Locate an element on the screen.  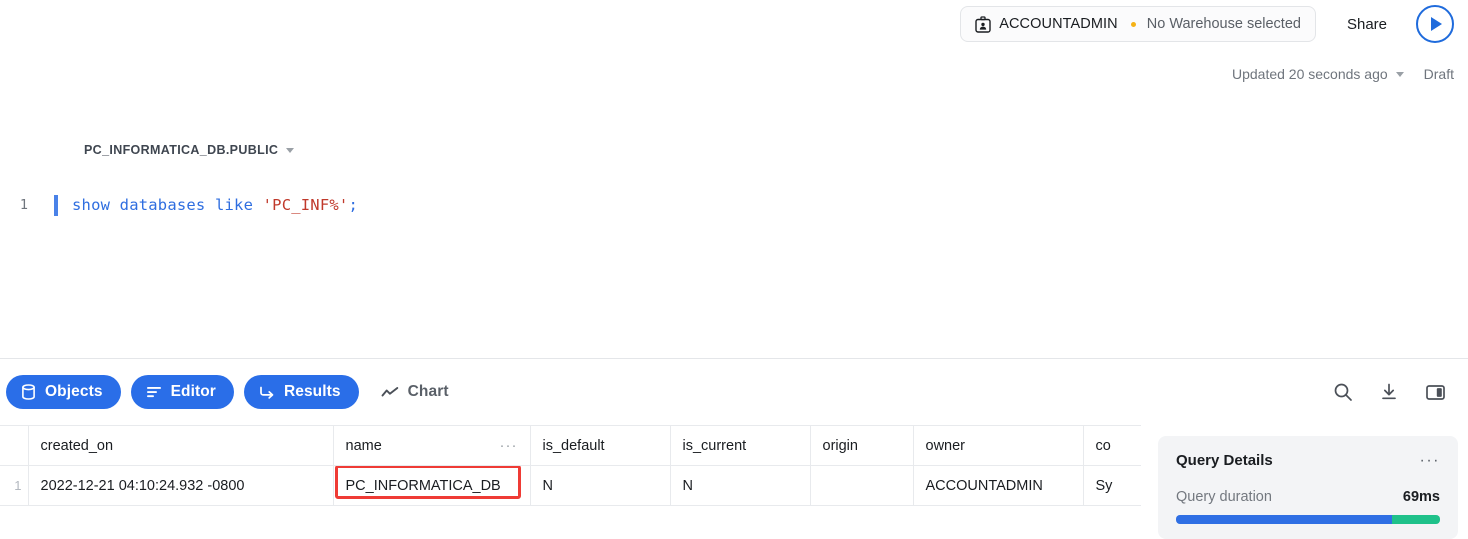
warehouse-status-dot is located at coordinates (1133, 24).